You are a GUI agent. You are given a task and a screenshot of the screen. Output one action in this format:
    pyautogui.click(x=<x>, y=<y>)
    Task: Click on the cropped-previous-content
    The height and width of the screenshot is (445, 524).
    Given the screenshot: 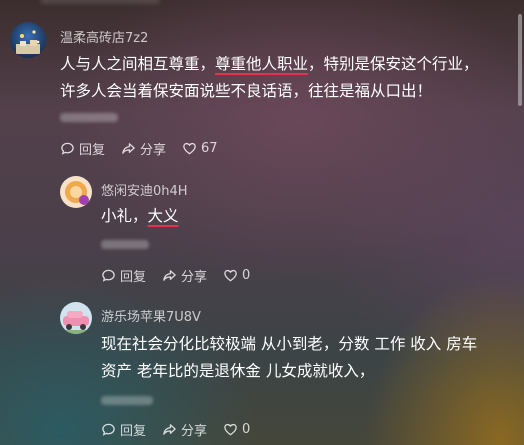 What is the action you would take?
    pyautogui.click(x=100, y=2)
    